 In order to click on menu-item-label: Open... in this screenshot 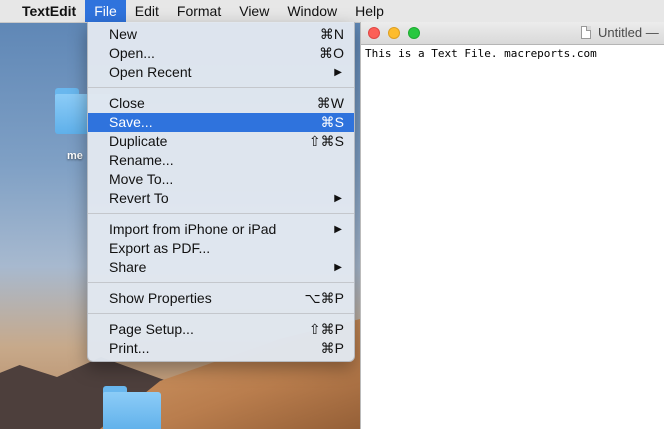, I will do `click(132, 53)`.